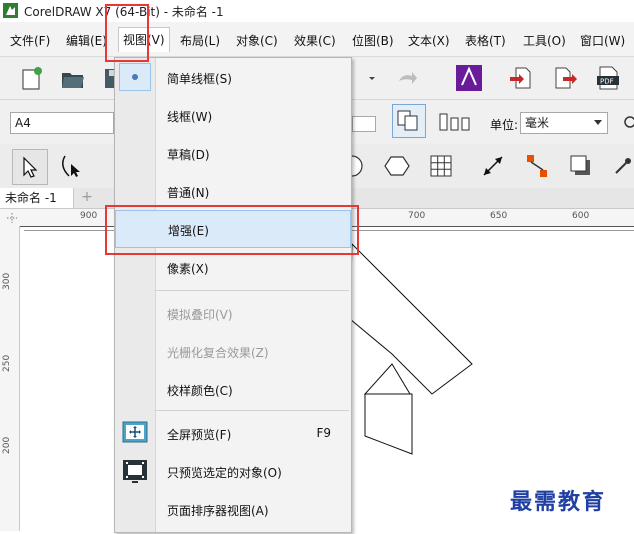 This screenshot has height=534, width=634. I want to click on menu-layout: 布局(L), so click(200, 40).